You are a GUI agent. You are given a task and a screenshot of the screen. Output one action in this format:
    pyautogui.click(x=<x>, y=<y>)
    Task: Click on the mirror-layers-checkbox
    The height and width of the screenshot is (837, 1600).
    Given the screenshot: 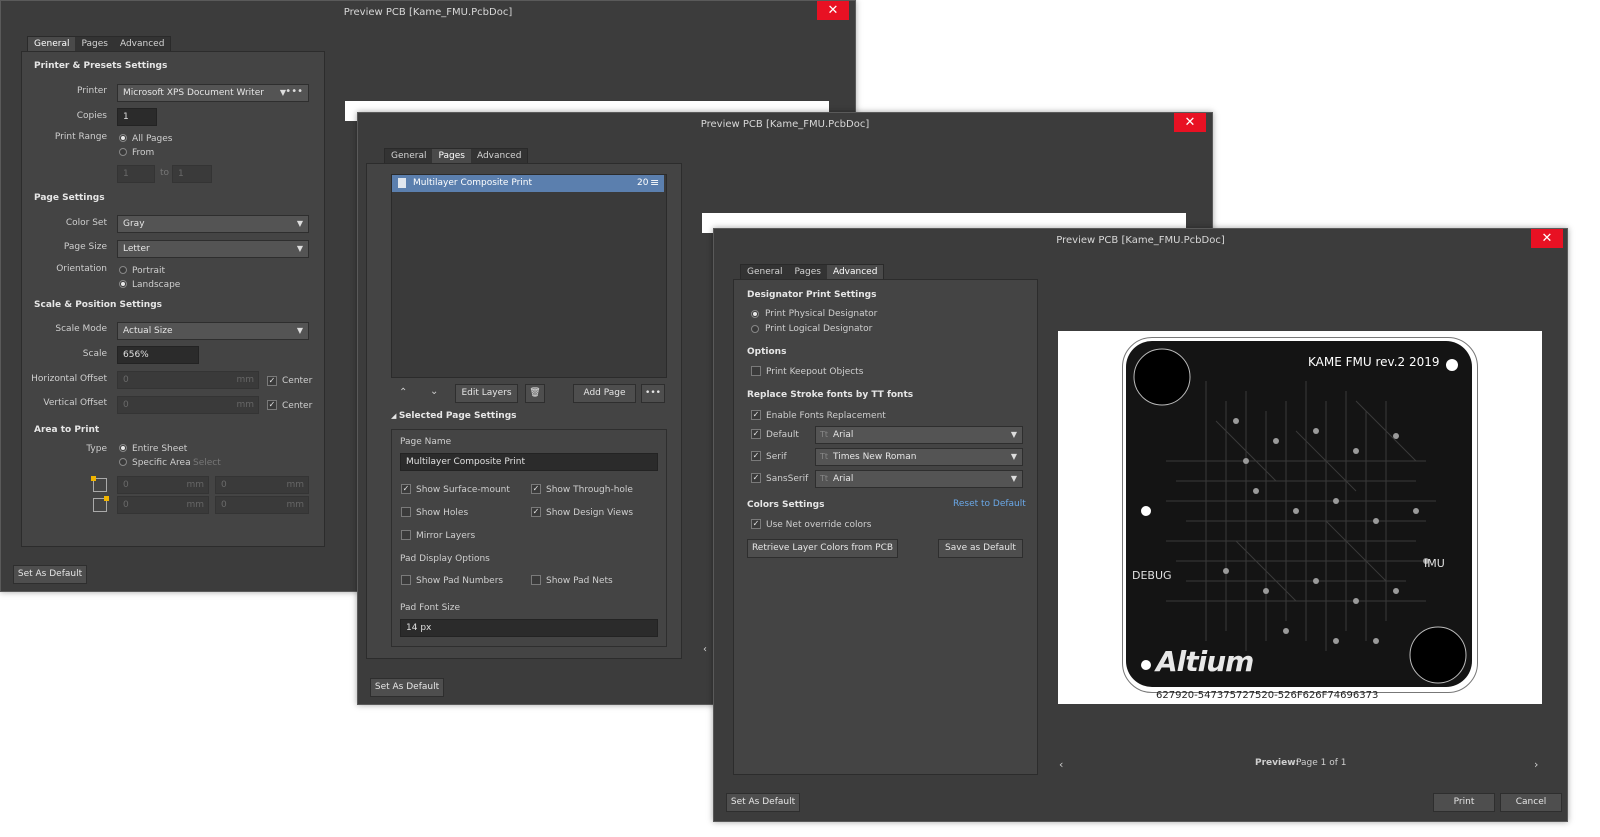 What is the action you would take?
    pyautogui.click(x=406, y=535)
    